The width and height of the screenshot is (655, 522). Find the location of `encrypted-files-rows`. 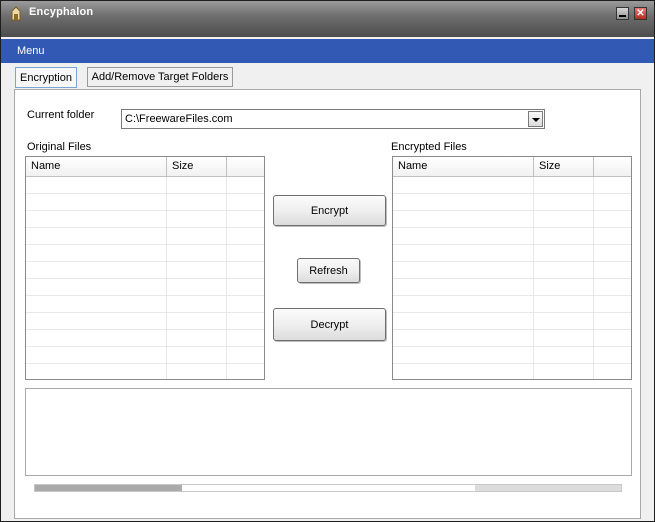

encrypted-files-rows is located at coordinates (512, 278).